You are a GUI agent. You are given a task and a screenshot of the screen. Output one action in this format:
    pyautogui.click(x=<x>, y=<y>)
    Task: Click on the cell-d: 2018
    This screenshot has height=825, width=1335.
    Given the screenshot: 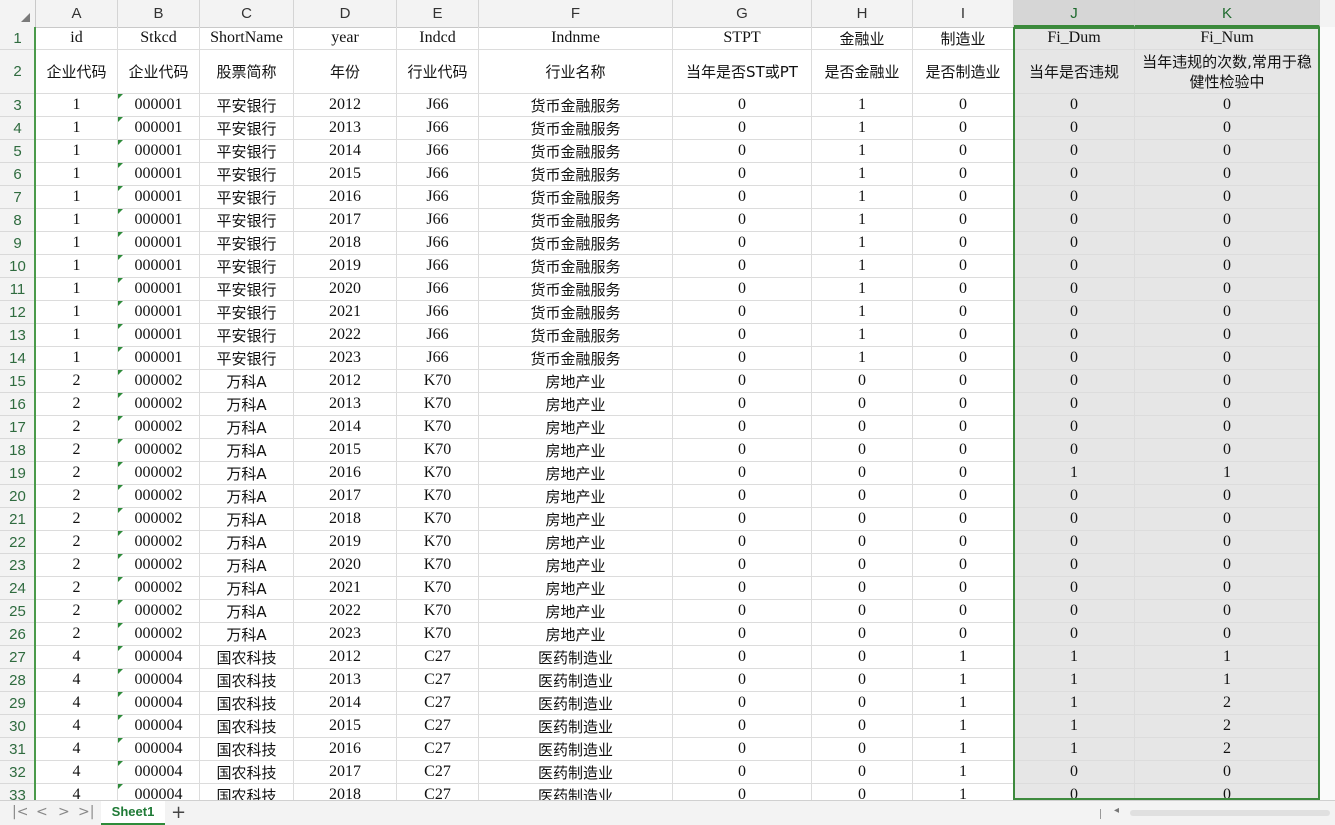 What is the action you would take?
    pyautogui.click(x=345, y=519)
    